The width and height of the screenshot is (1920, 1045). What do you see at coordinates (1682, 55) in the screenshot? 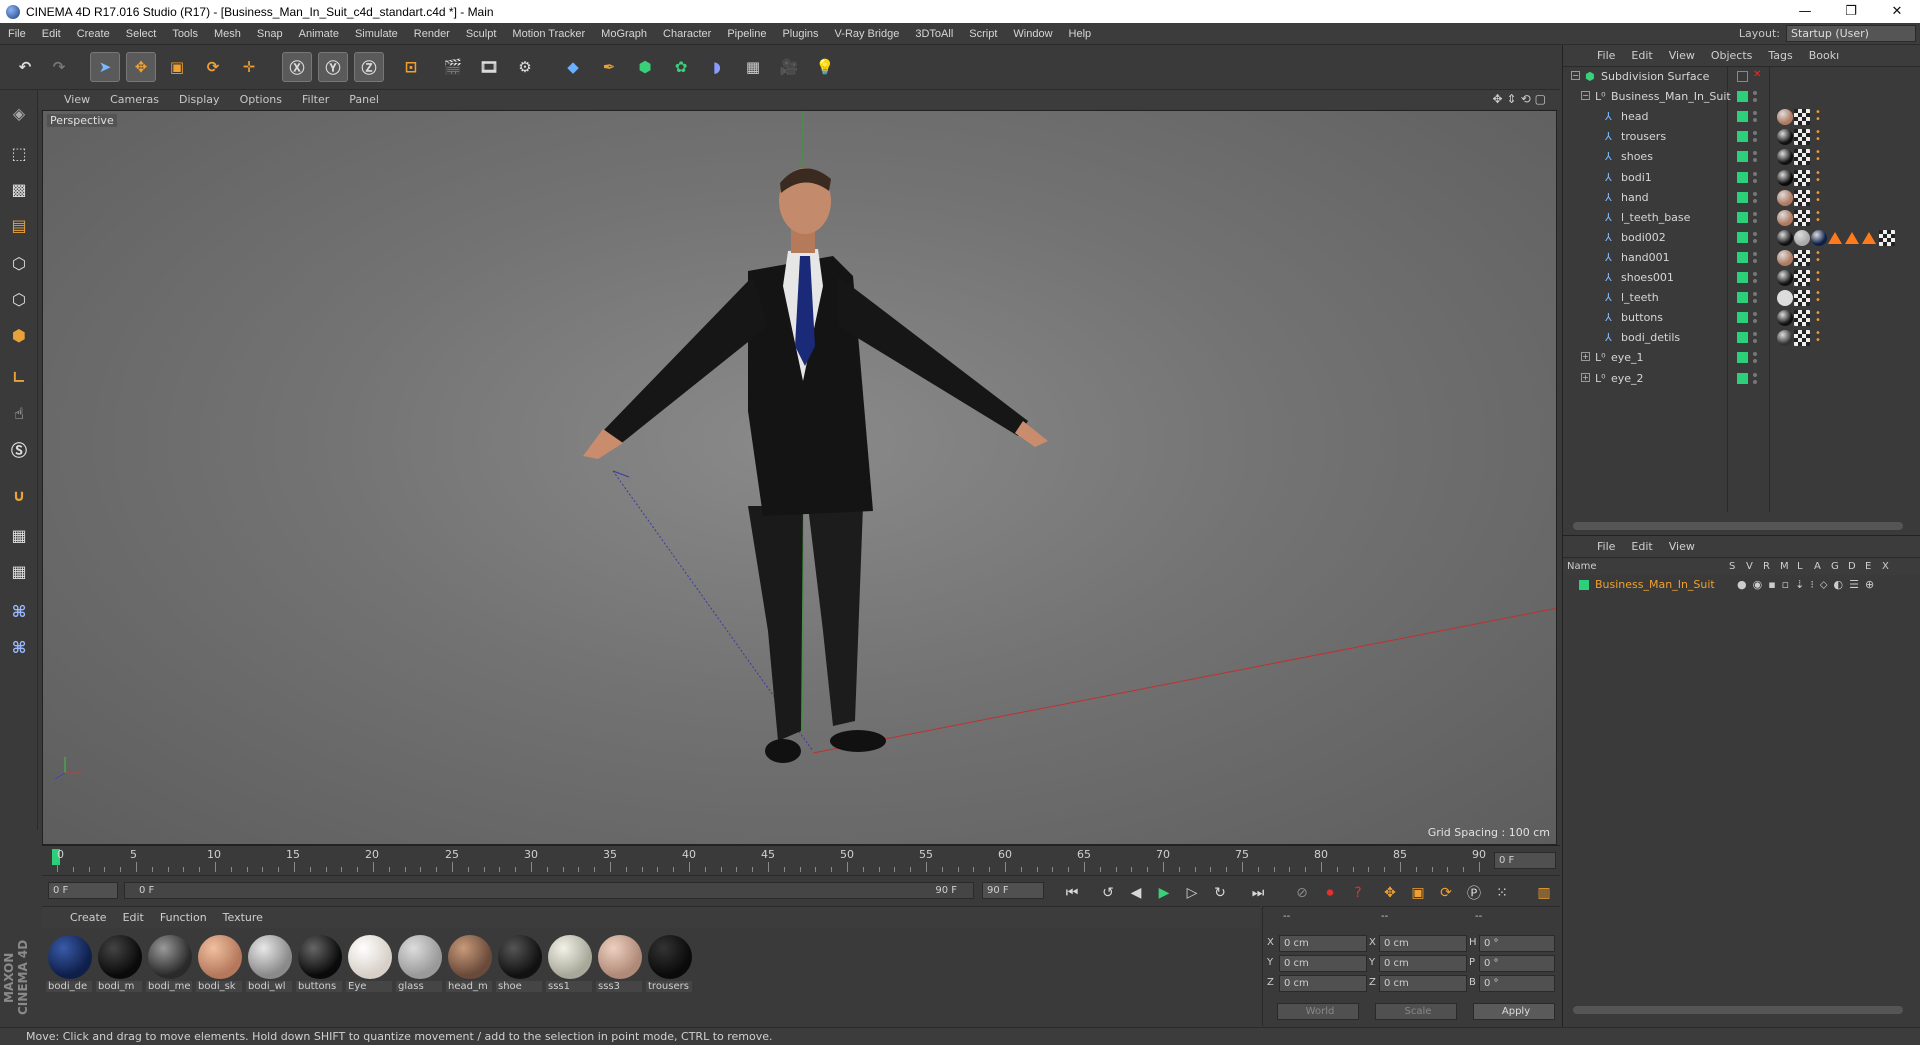
I see `object-menu-view: View` at bounding box center [1682, 55].